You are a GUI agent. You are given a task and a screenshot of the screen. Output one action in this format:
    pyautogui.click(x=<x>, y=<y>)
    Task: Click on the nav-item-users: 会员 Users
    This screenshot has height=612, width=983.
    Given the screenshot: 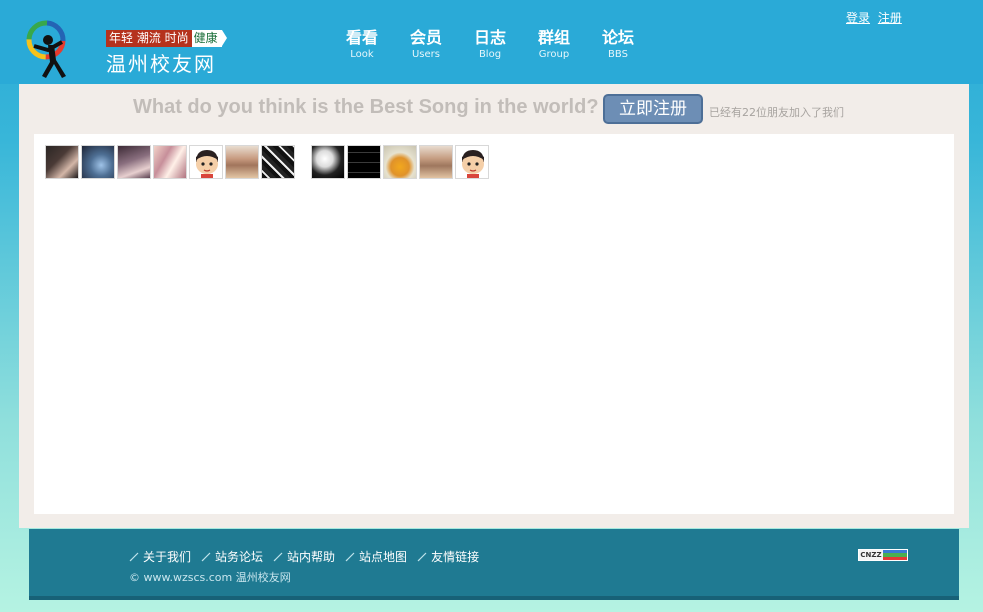 What is the action you would take?
    pyautogui.click(x=426, y=44)
    